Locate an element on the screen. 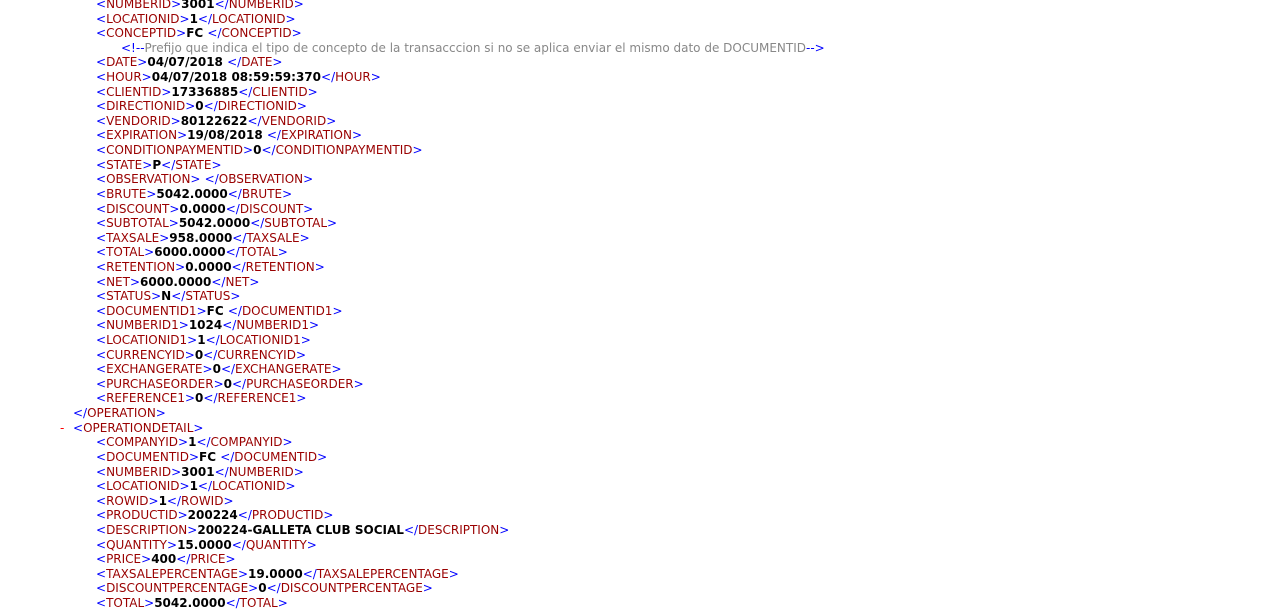 This screenshot has height=614, width=1268. xml-close-tag-name: CONDITIONPAYMENTID is located at coordinates (344, 150).